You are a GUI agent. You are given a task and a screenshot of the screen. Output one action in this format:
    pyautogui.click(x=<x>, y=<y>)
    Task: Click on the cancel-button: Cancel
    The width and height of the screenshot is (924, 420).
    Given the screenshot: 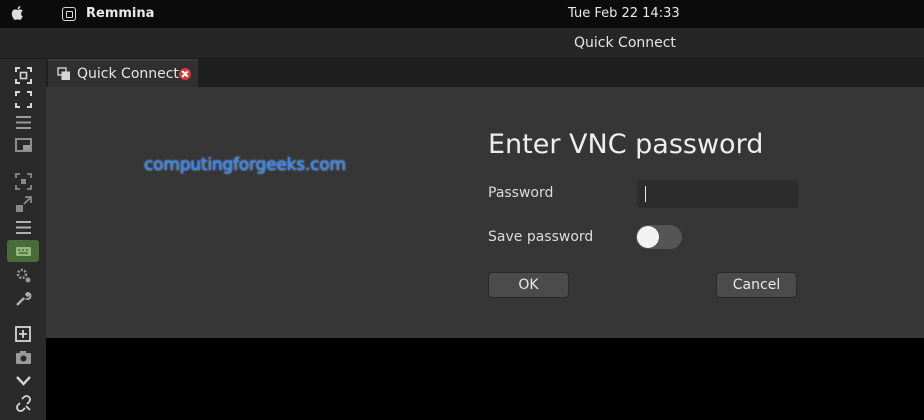 What is the action you would take?
    pyautogui.click(x=756, y=285)
    